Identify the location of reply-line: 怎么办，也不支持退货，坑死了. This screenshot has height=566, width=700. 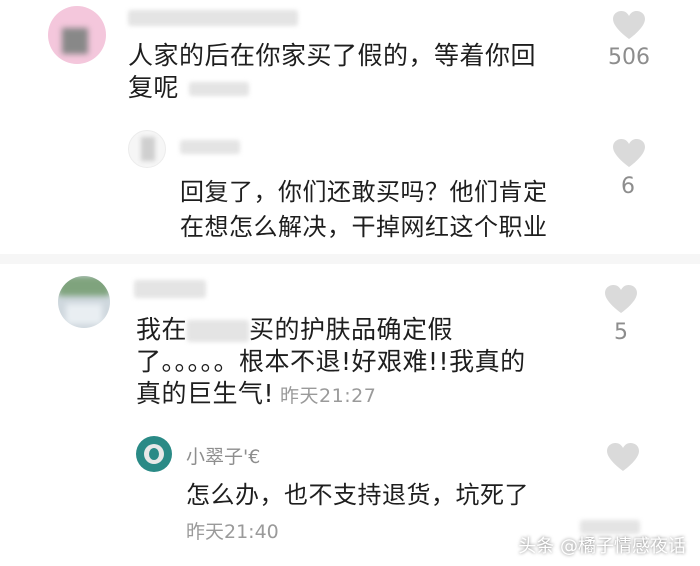
(357, 495).